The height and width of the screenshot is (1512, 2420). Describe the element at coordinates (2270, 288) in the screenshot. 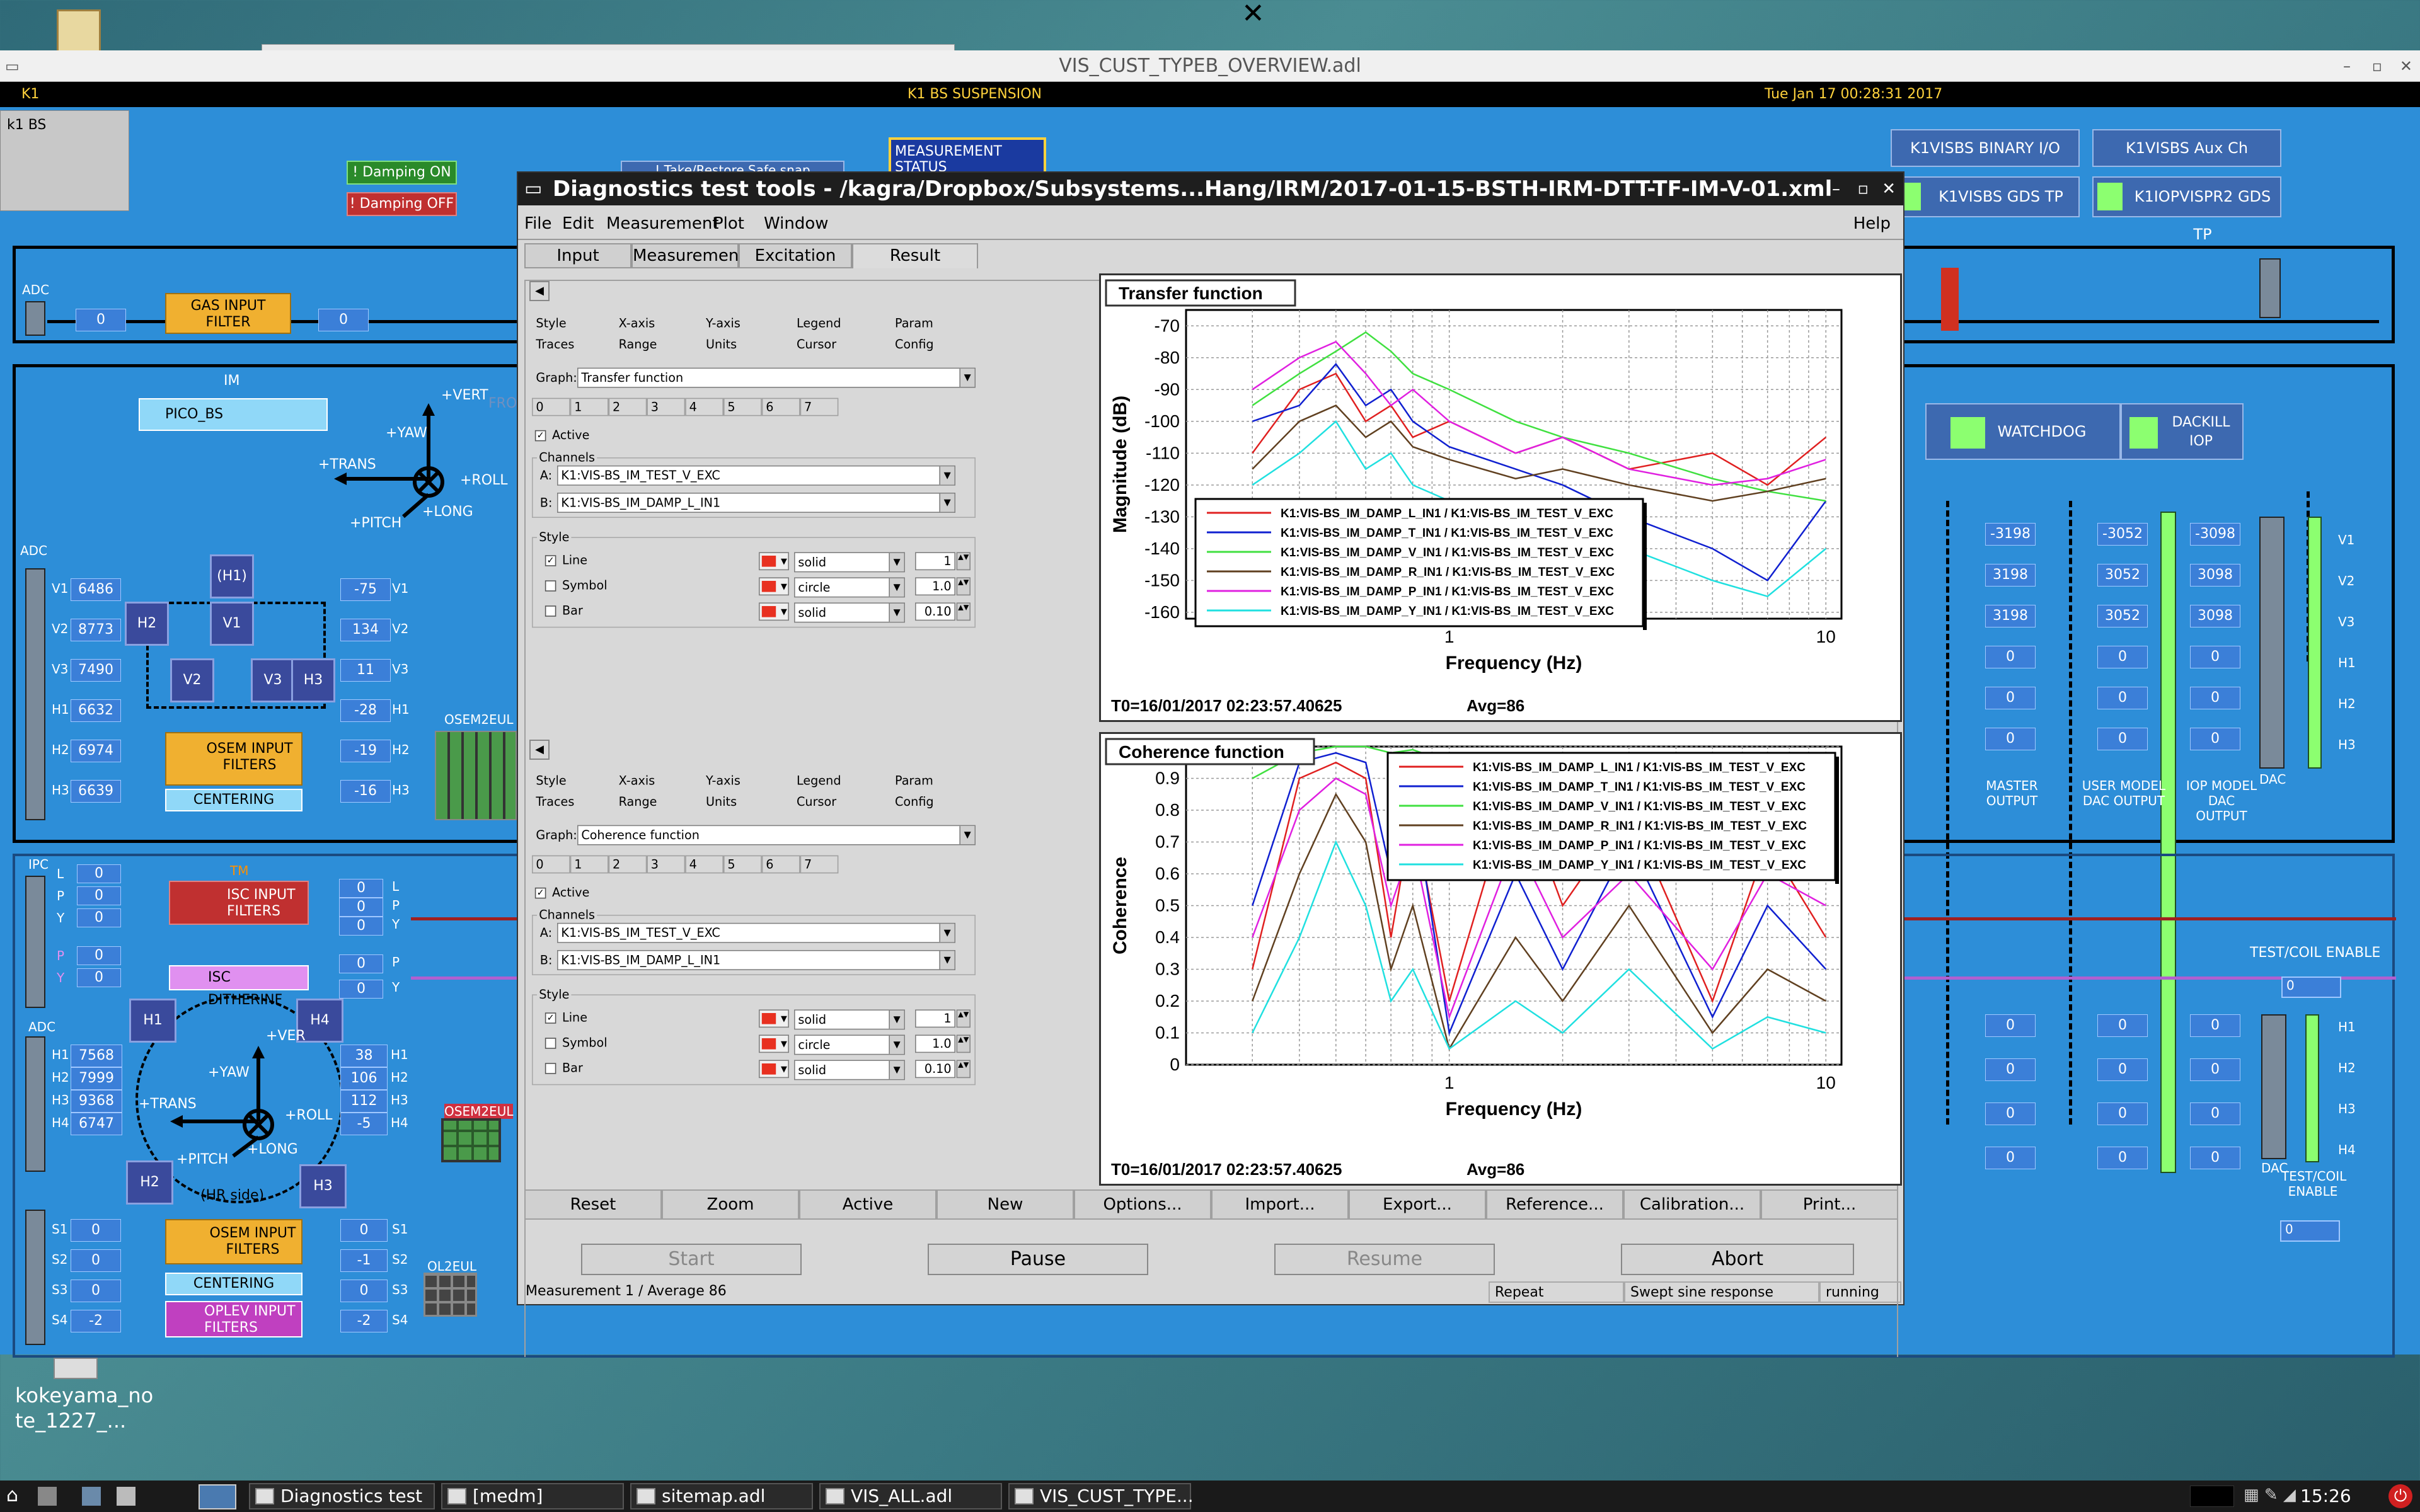

I see `dac-block` at that location.